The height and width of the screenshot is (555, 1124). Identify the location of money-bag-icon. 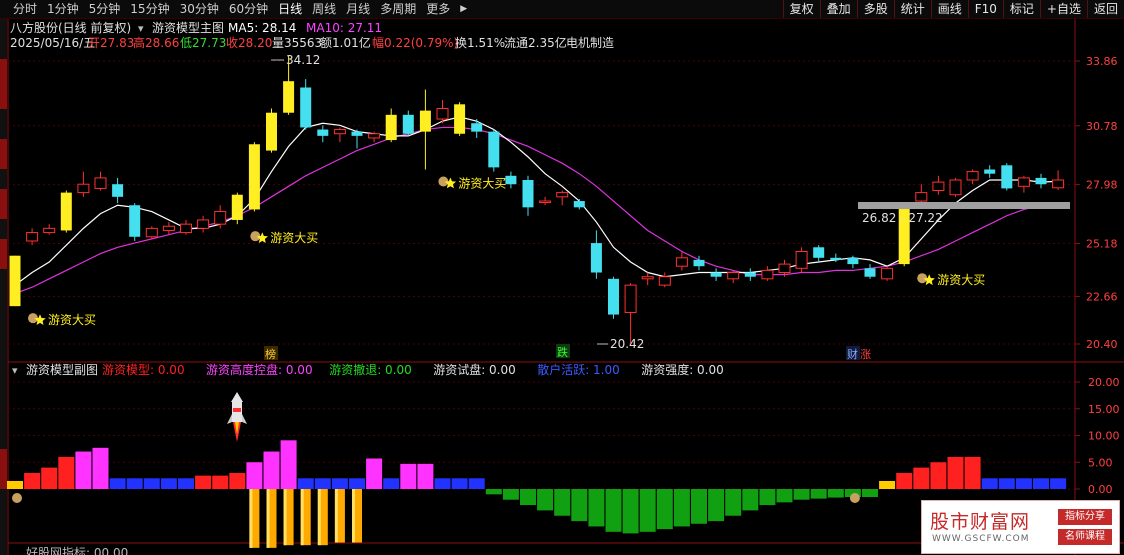
(854, 498).